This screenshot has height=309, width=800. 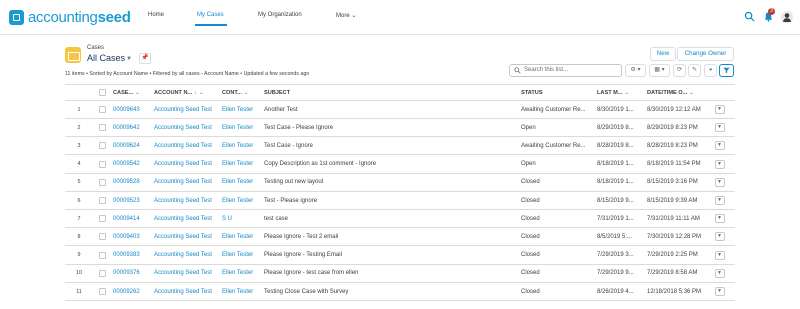 I want to click on case-number-link: 00009643, so click(x=133, y=109).